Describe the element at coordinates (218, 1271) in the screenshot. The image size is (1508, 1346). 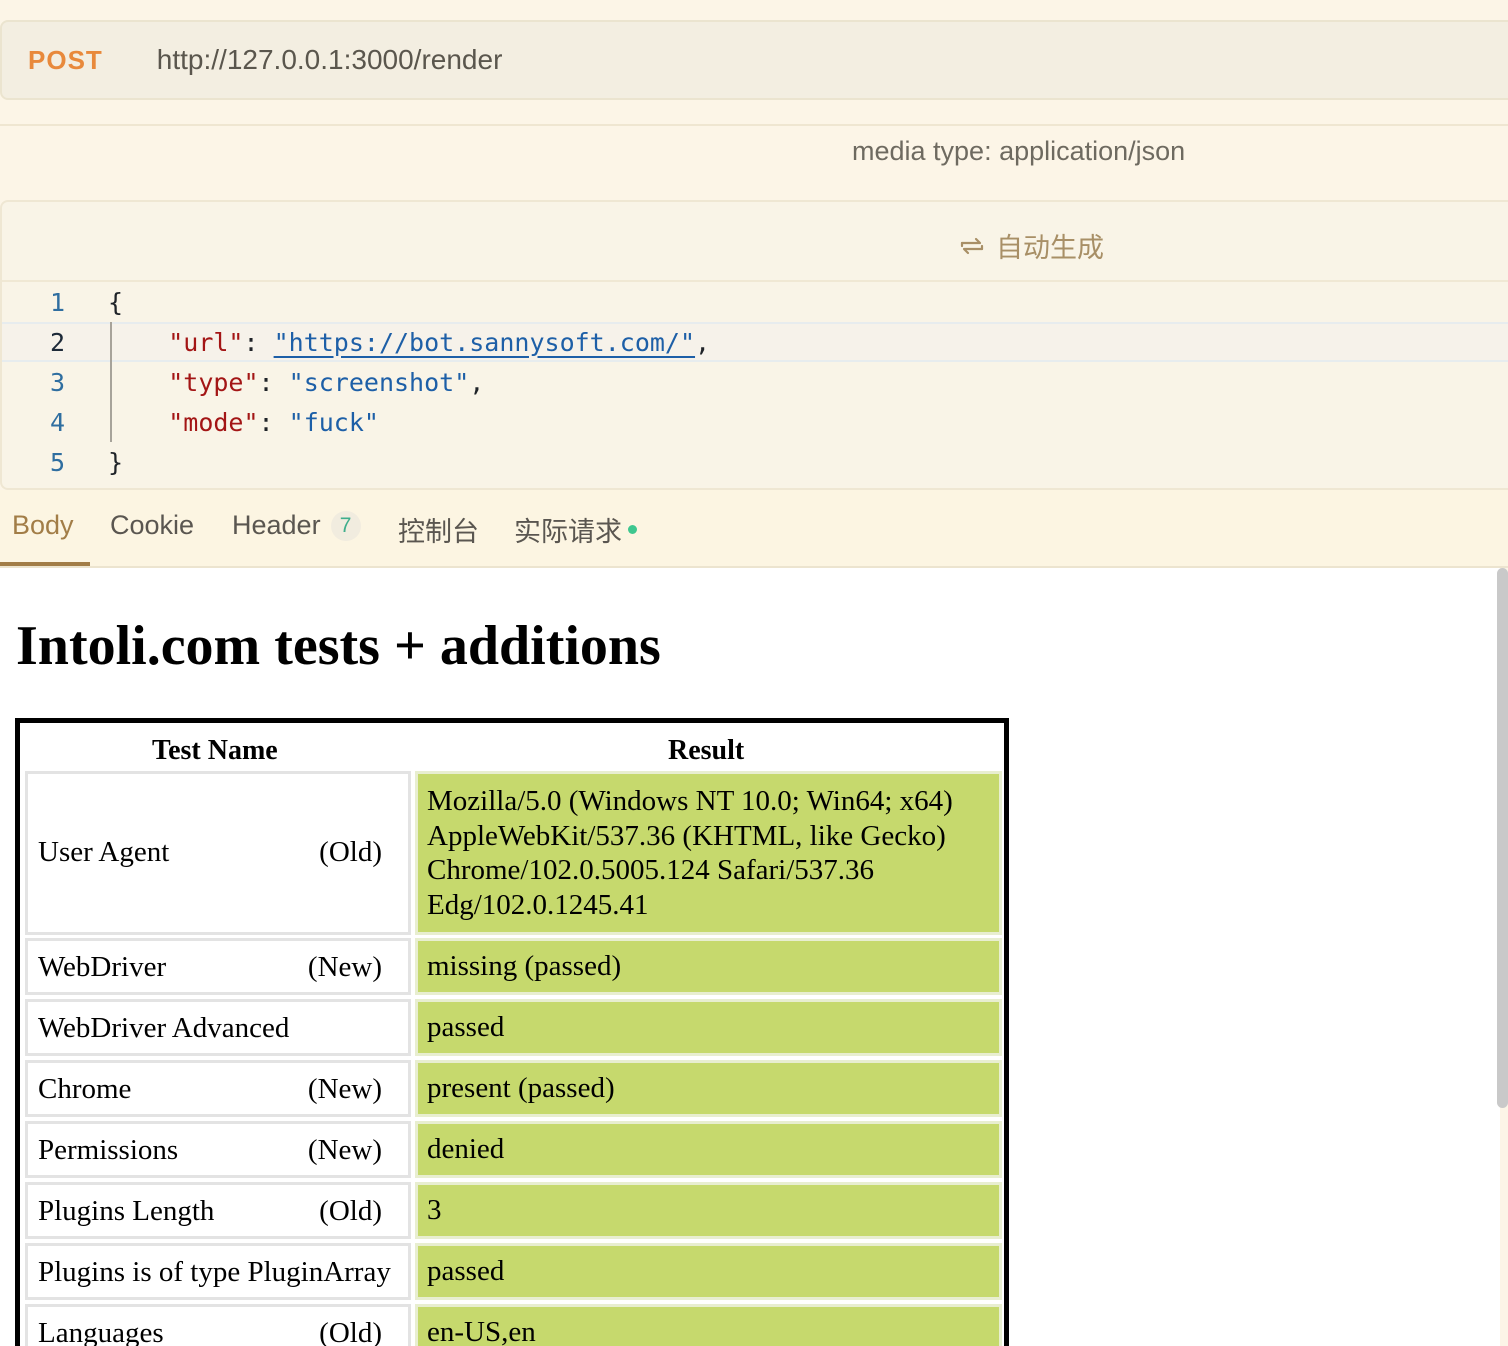
I see `table-row-name: Plugins is of type PluginArray` at that location.